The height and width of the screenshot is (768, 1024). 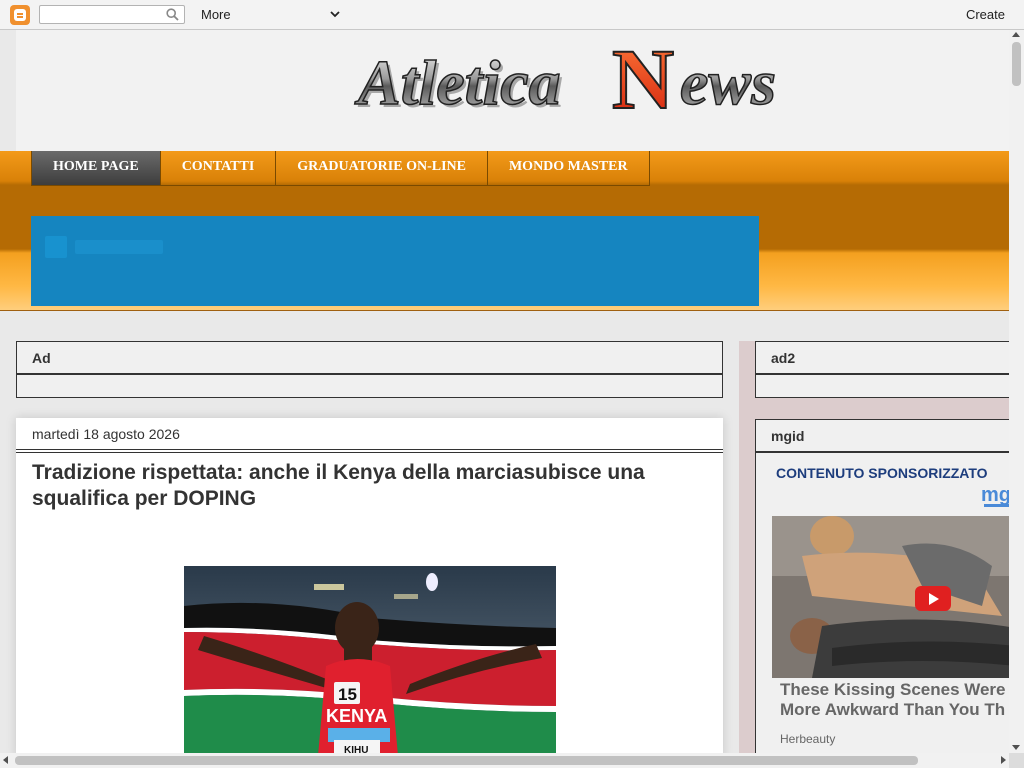 I want to click on sponsored-source: Herbeauty, so click(x=807, y=739).